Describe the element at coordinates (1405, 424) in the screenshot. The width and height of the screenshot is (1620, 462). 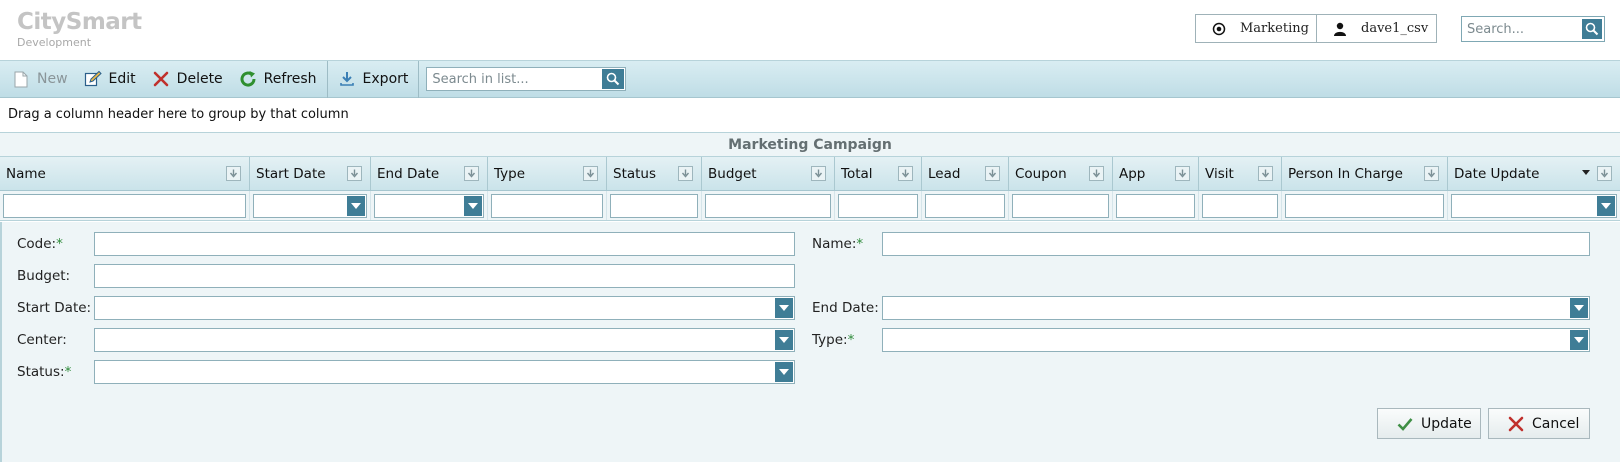
I see `checkmark-icon` at that location.